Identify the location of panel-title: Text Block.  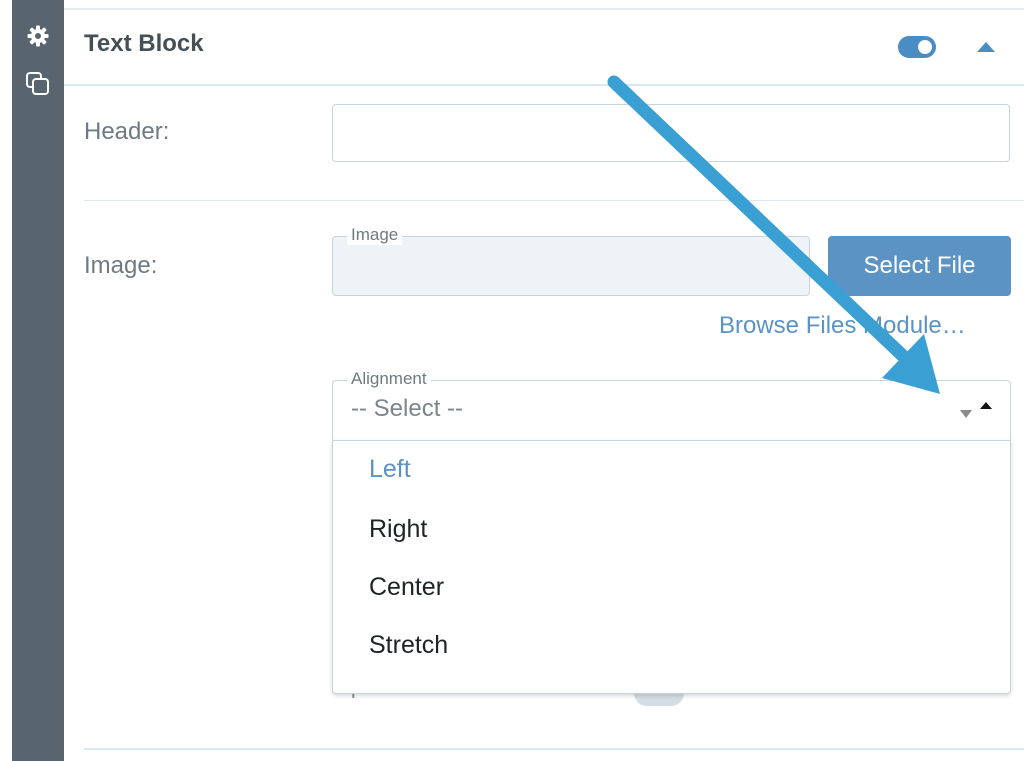
(144, 43).